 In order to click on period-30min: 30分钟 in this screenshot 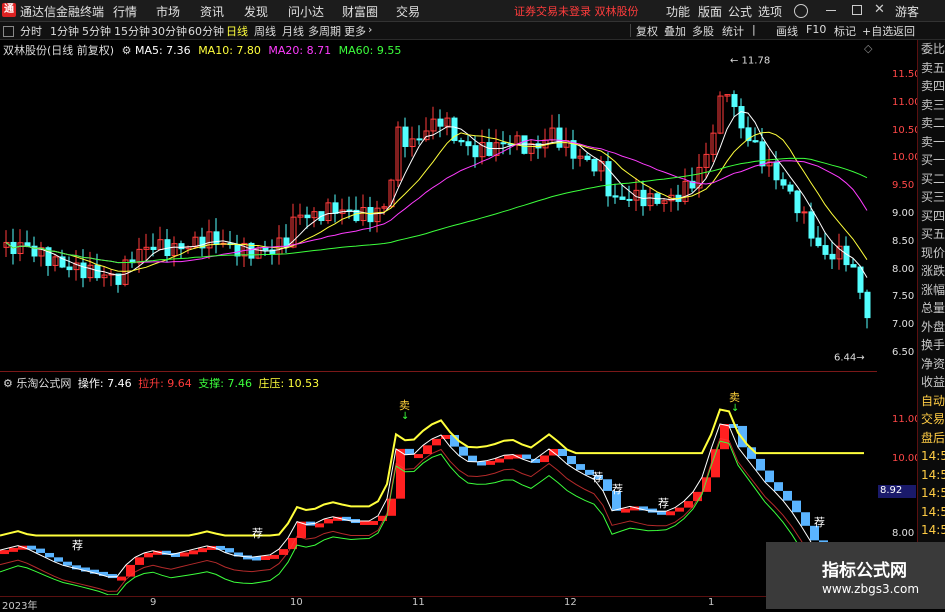, I will do `click(169, 31)`.